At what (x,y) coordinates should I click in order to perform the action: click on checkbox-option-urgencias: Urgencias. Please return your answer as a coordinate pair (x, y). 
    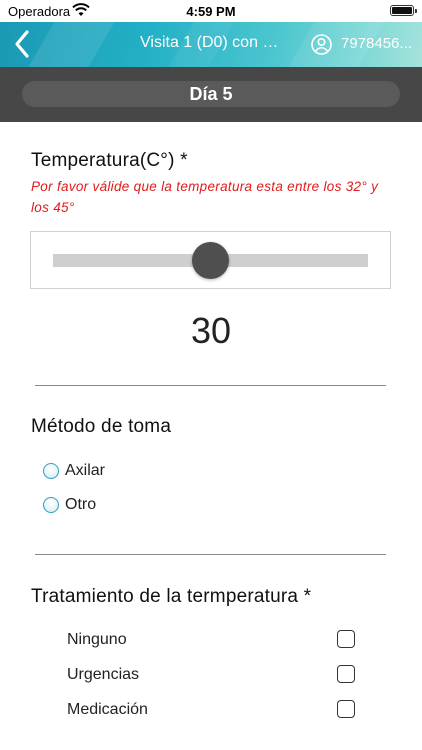
    Looking at the image, I should click on (212, 675).